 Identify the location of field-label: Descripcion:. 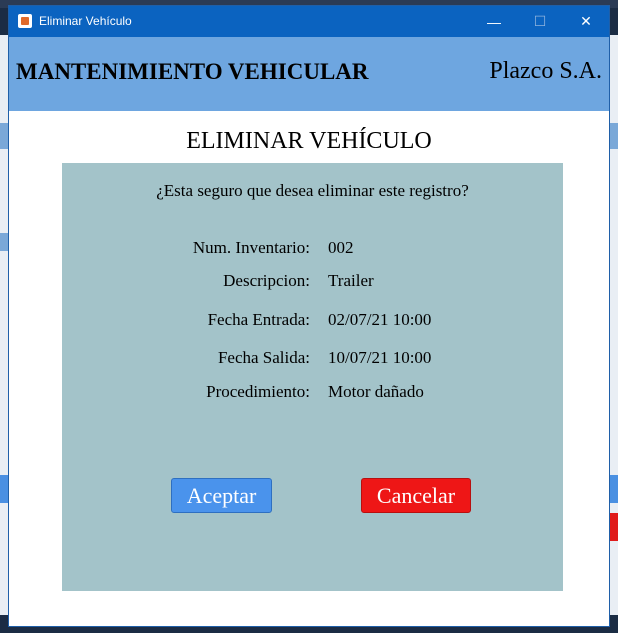
(266, 280).